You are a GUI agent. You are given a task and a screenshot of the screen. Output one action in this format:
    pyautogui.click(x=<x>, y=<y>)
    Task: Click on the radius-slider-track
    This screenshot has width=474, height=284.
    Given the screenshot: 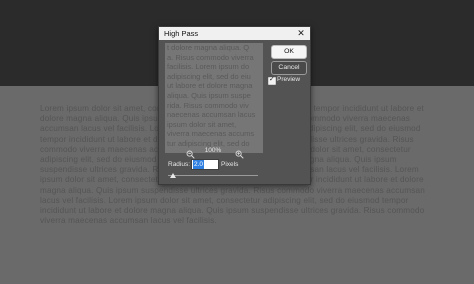 What is the action you would take?
    pyautogui.click(x=213, y=175)
    